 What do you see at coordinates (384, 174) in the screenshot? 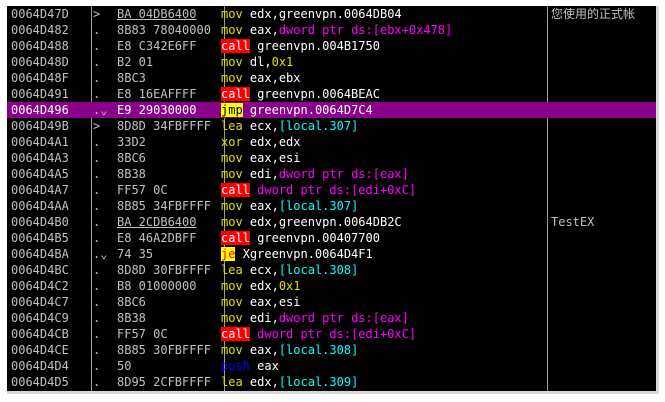
I see `instruction-cell: mov edi,dword ptr ds:[eax]` at bounding box center [384, 174].